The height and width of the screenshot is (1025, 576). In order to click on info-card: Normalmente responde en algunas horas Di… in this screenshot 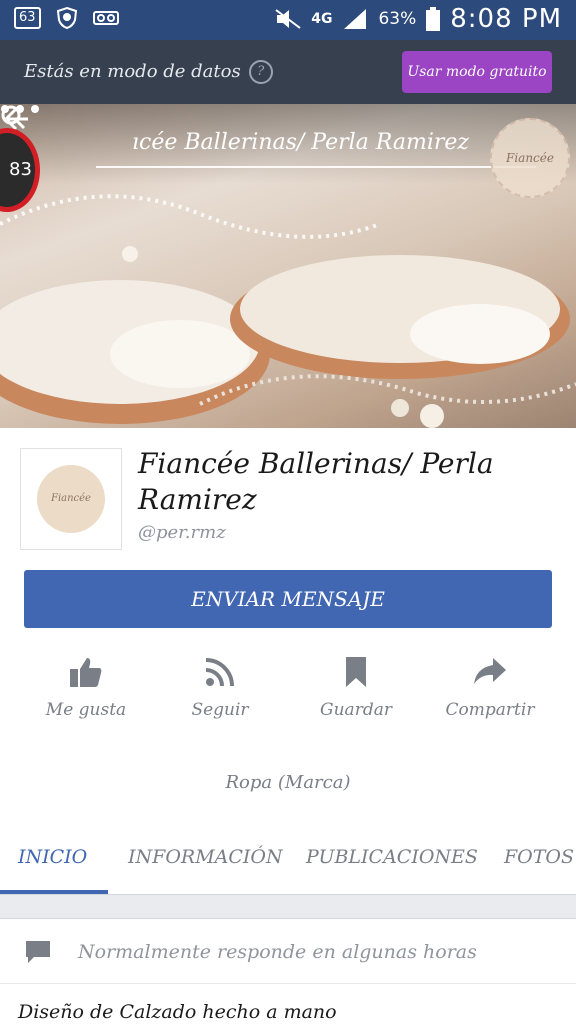, I will do `click(288, 971)`.